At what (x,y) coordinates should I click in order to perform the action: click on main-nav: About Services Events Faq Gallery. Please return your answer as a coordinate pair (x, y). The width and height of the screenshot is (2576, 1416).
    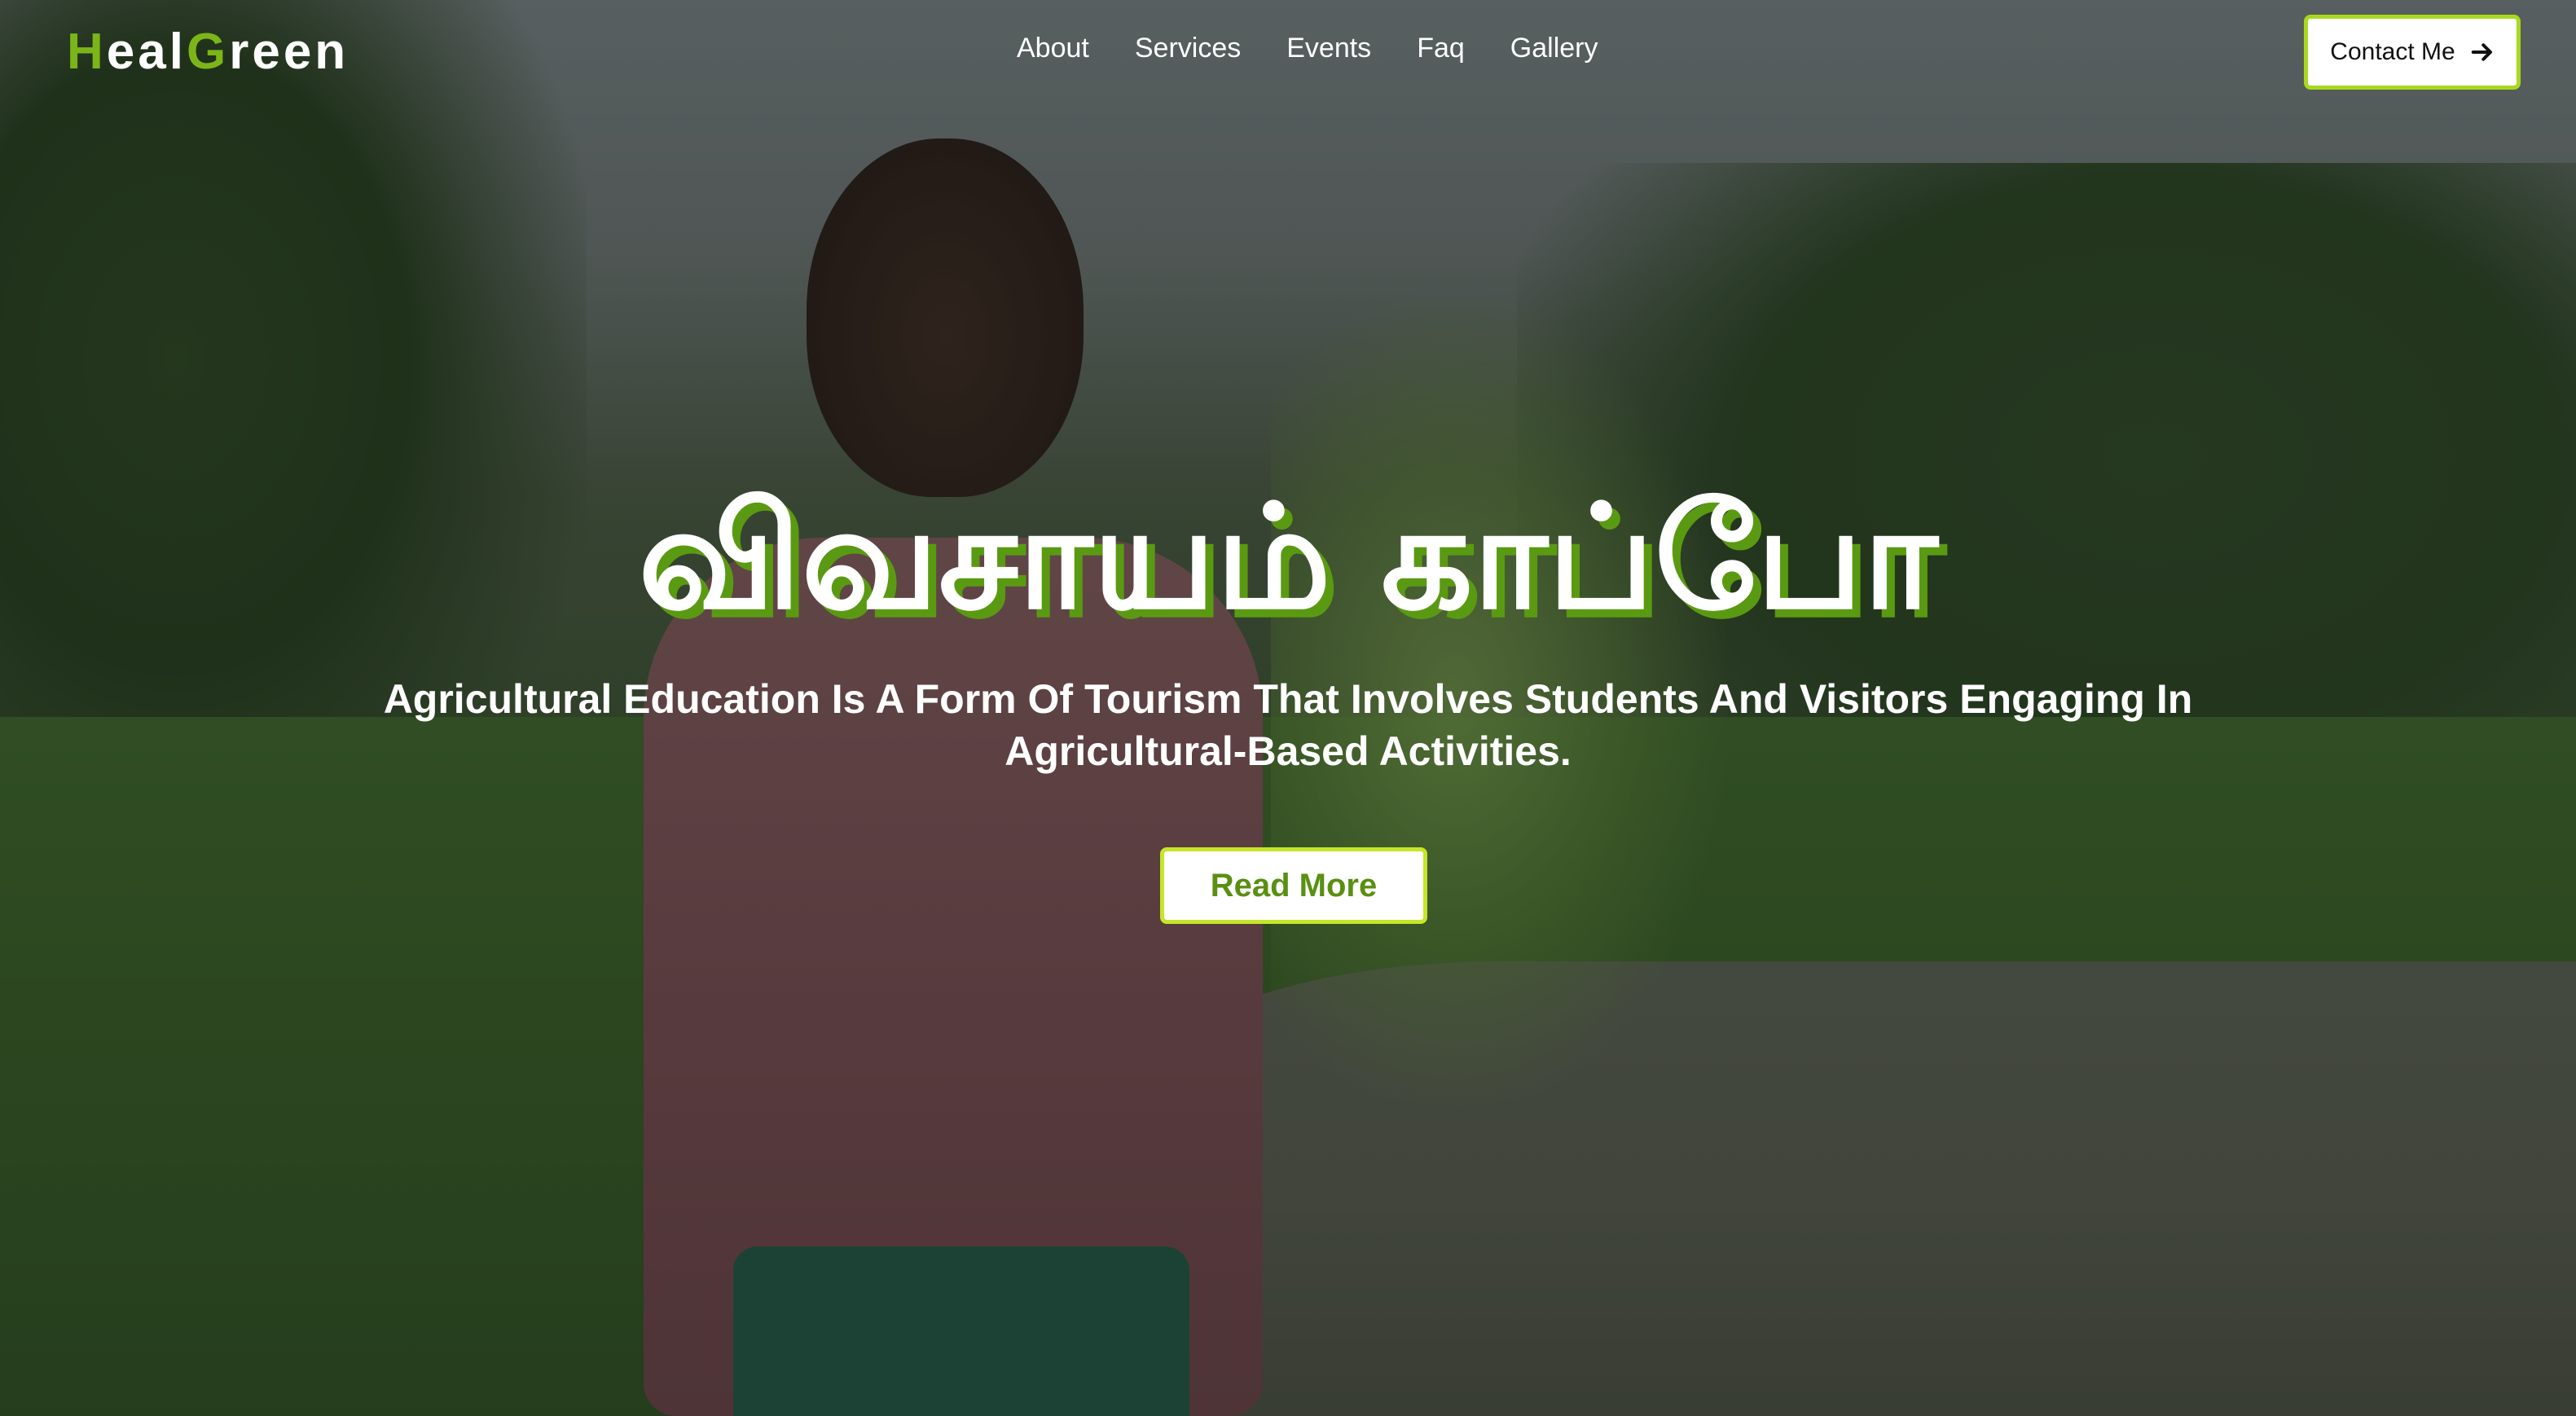
    Looking at the image, I should click on (1307, 48).